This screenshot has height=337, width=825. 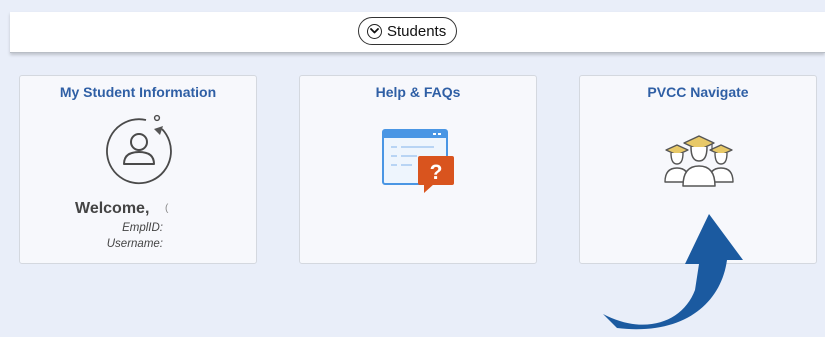 I want to click on help-badge: ?, so click(x=436, y=172).